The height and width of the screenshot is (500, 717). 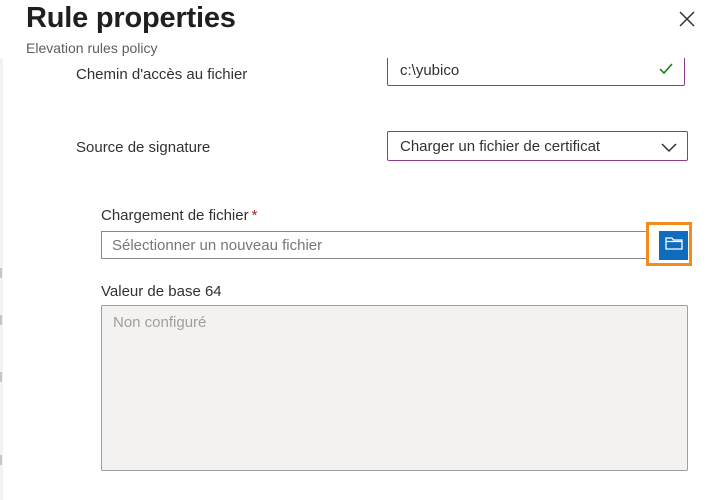 I want to click on required-mark: *, so click(x=254, y=215).